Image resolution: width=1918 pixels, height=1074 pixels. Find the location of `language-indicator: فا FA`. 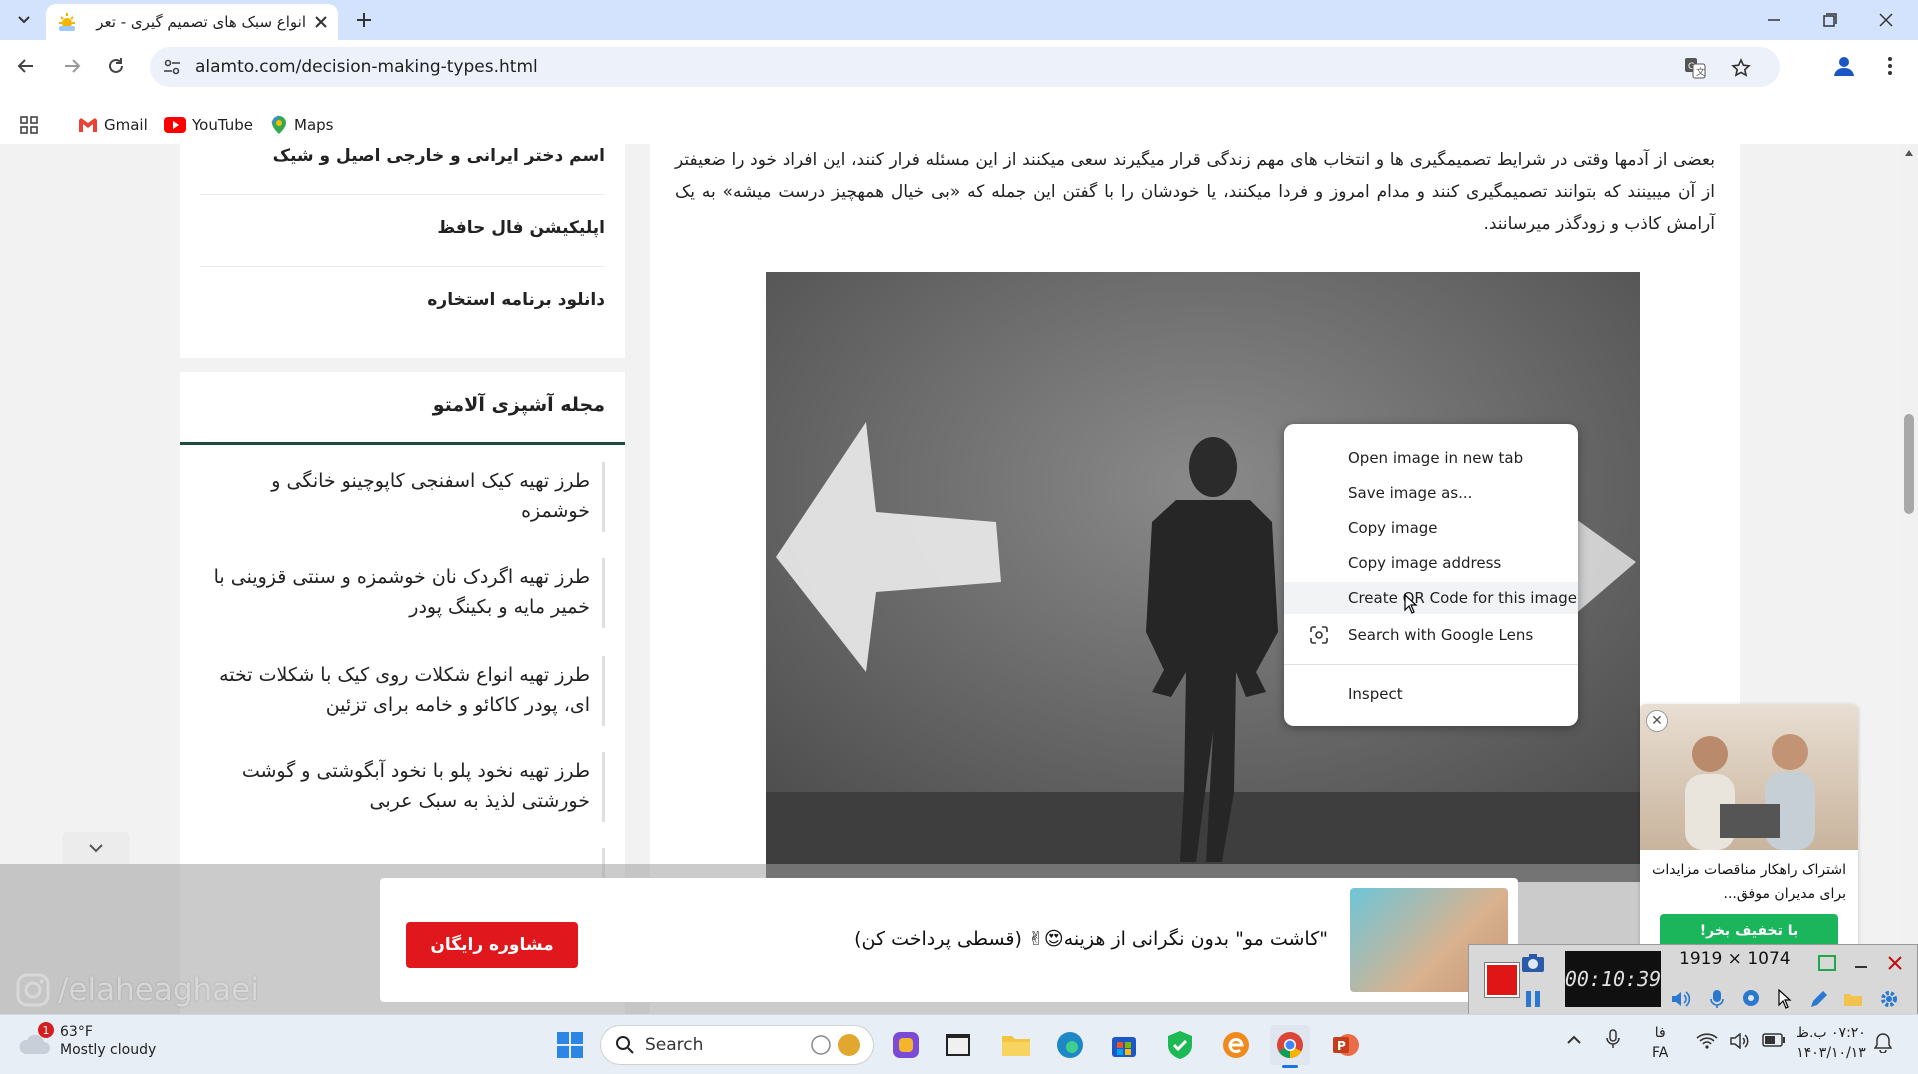

language-indicator: فا FA is located at coordinates (1660, 1043).